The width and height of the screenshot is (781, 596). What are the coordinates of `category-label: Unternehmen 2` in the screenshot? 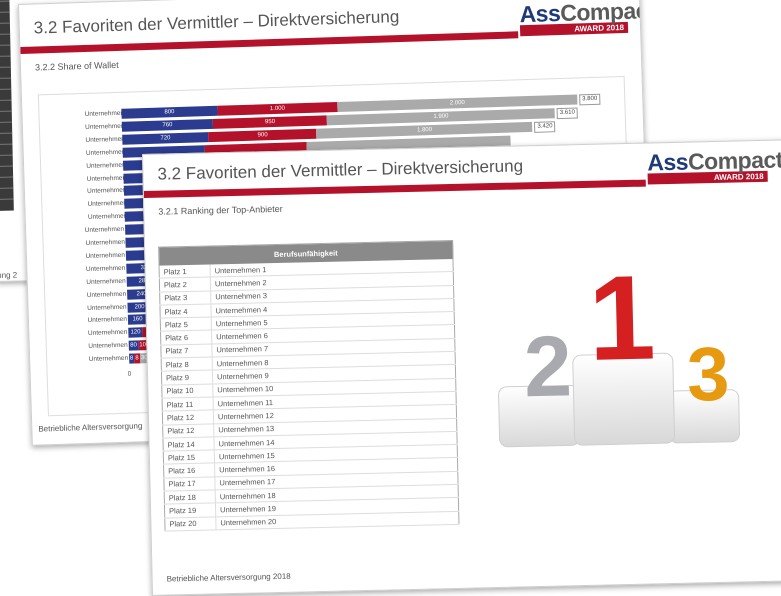 It's located at (107, 126).